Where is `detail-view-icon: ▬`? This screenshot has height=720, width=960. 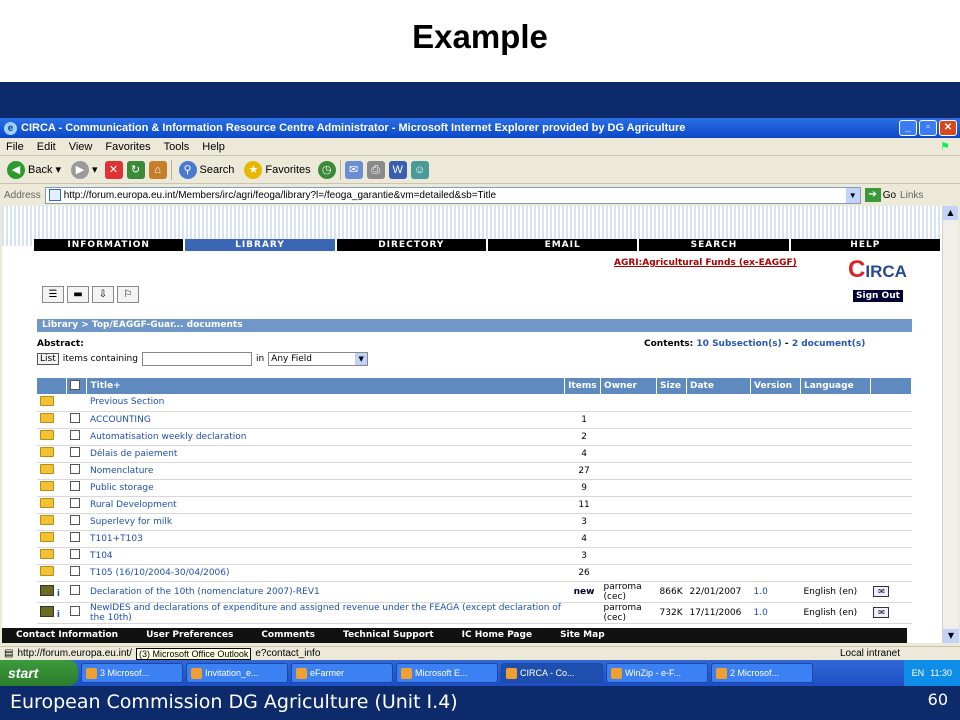
detail-view-icon: ▬ is located at coordinates (78, 294).